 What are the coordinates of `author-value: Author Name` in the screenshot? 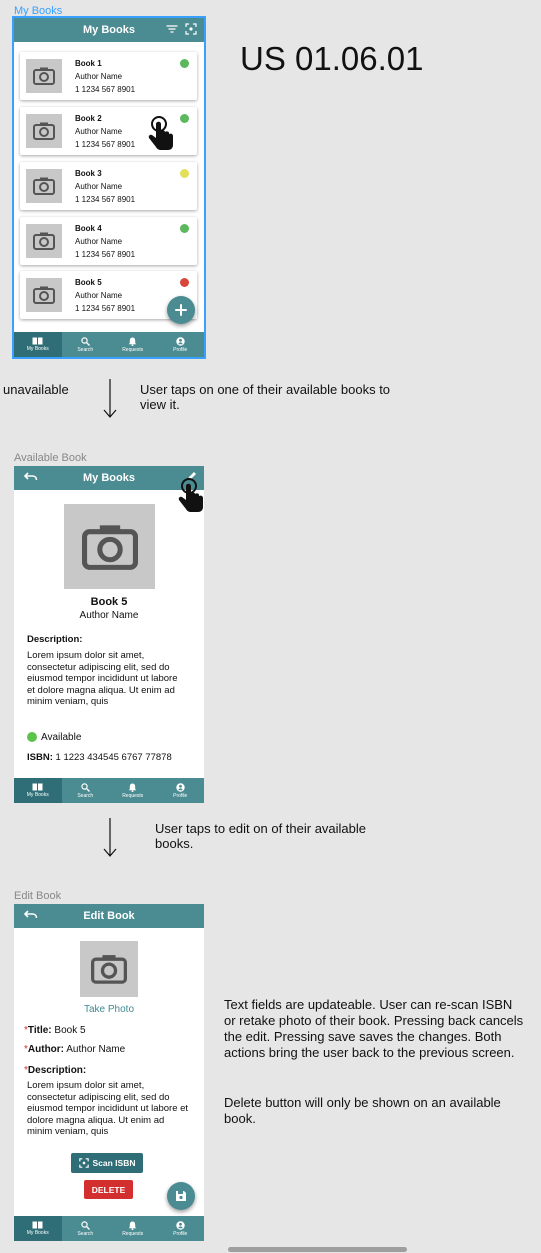 It's located at (96, 1049).